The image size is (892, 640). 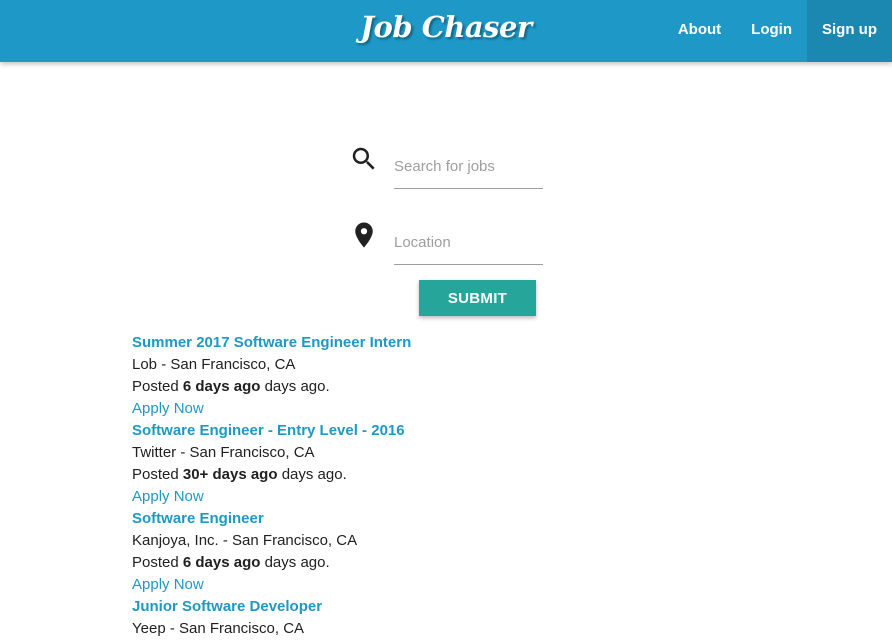 I want to click on submit-button: SUBMIT, so click(x=477, y=298).